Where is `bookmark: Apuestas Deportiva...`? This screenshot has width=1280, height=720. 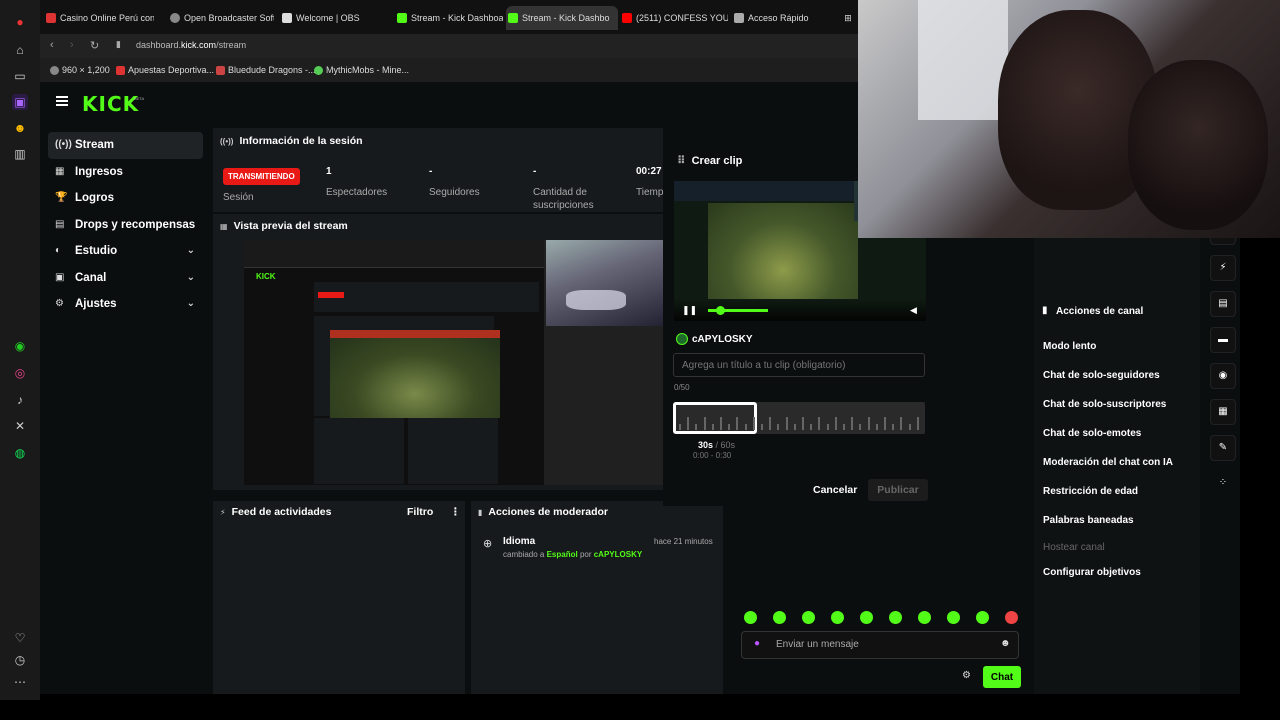
bookmark: Apuestas Deportiva... is located at coordinates (165, 70).